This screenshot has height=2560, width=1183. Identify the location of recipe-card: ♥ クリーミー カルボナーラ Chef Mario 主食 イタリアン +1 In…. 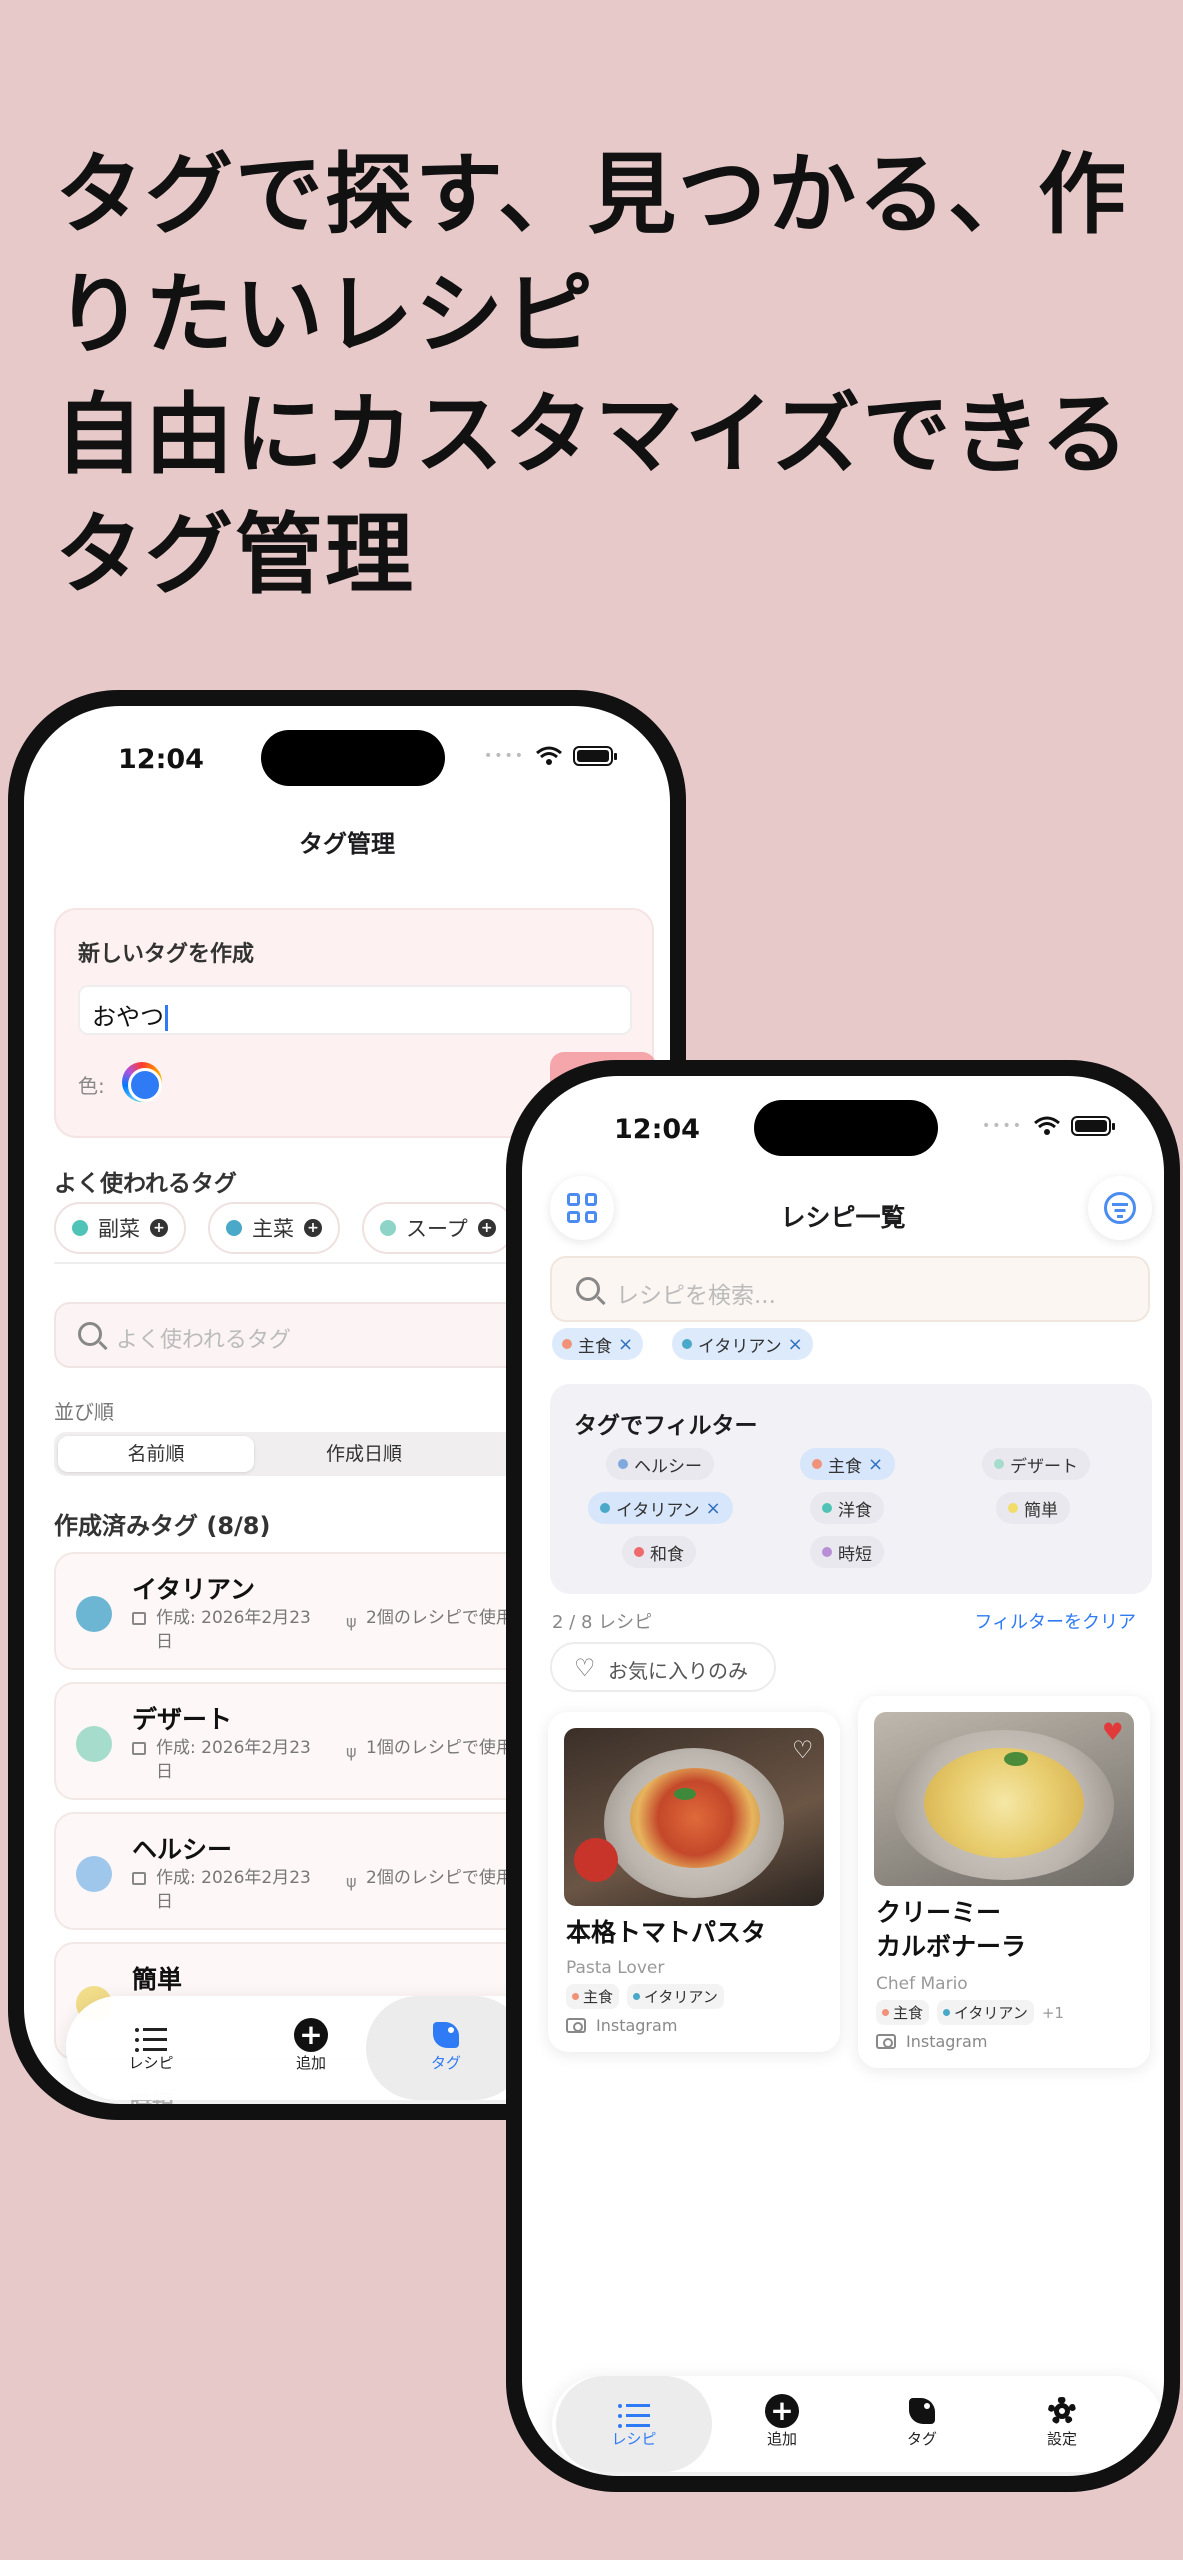
(1004, 1882).